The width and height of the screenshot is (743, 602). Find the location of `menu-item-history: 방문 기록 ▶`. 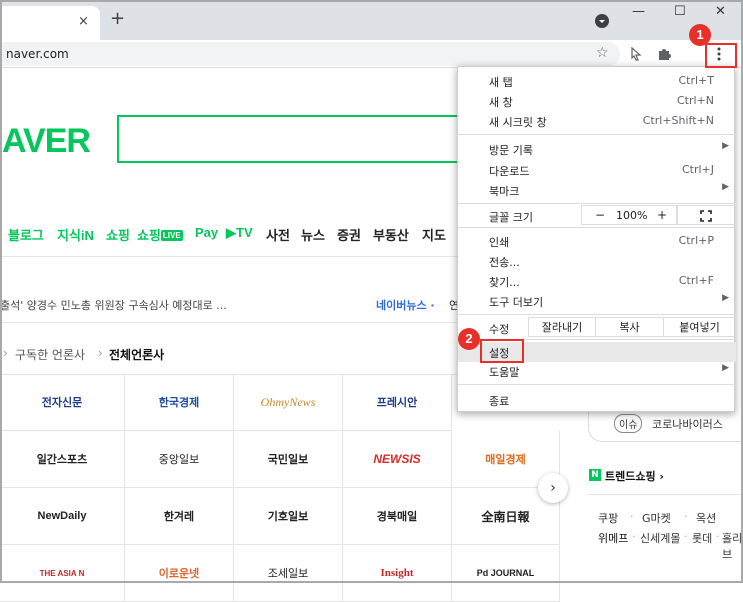

menu-item-history: 방문 기록 ▶ is located at coordinates (597, 149).